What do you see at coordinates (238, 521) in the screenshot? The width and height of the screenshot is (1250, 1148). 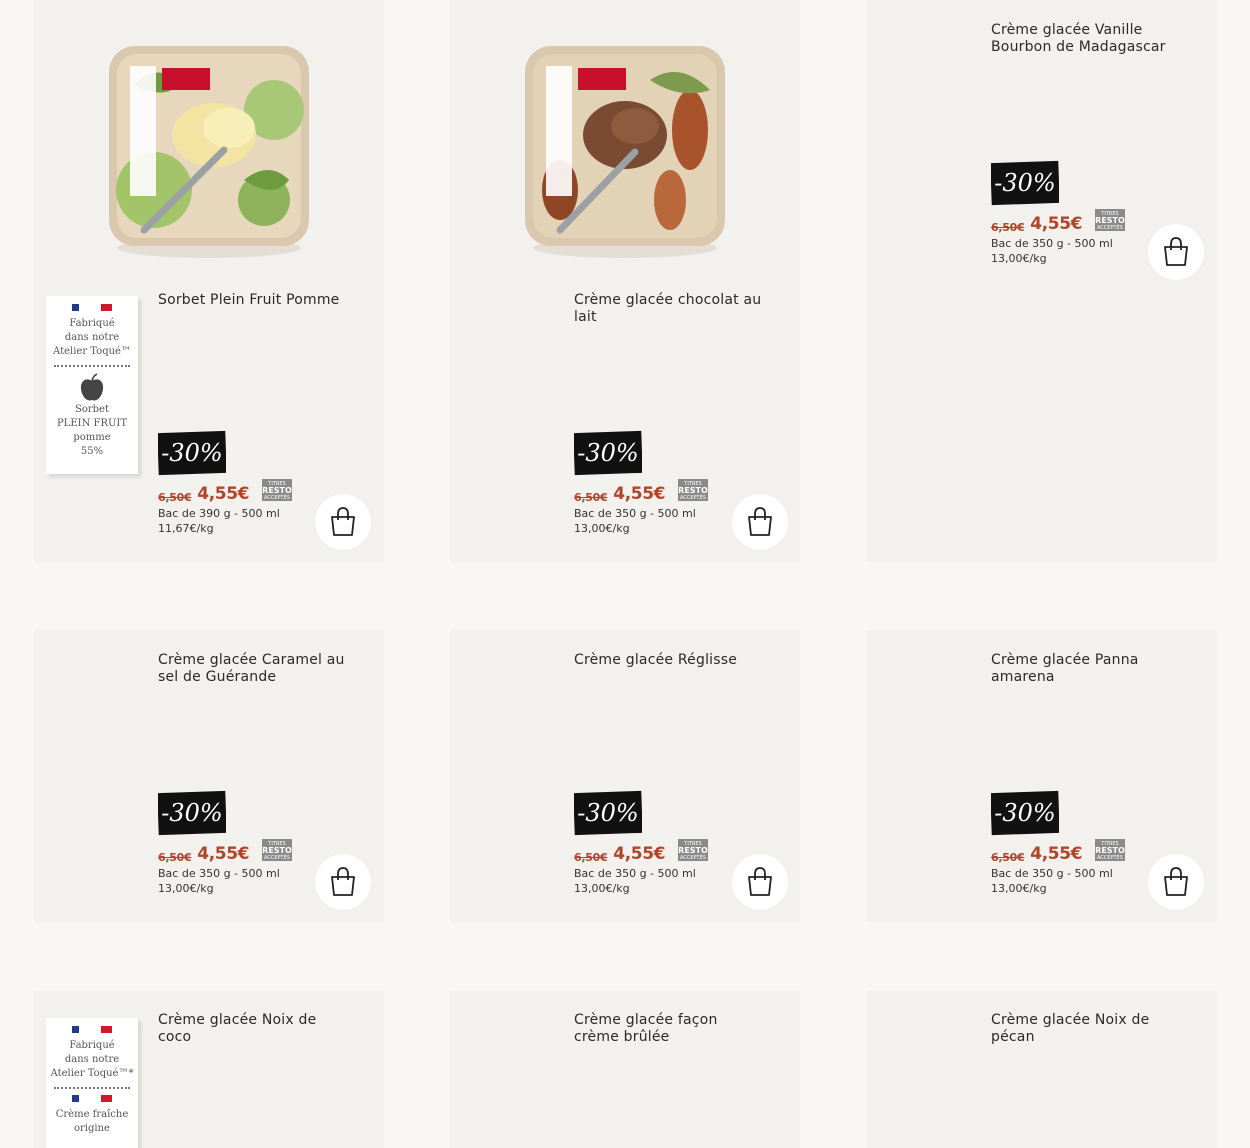 I see `pack-info: Bac de 390 g - 500 ml 11,67€/kg` at bounding box center [238, 521].